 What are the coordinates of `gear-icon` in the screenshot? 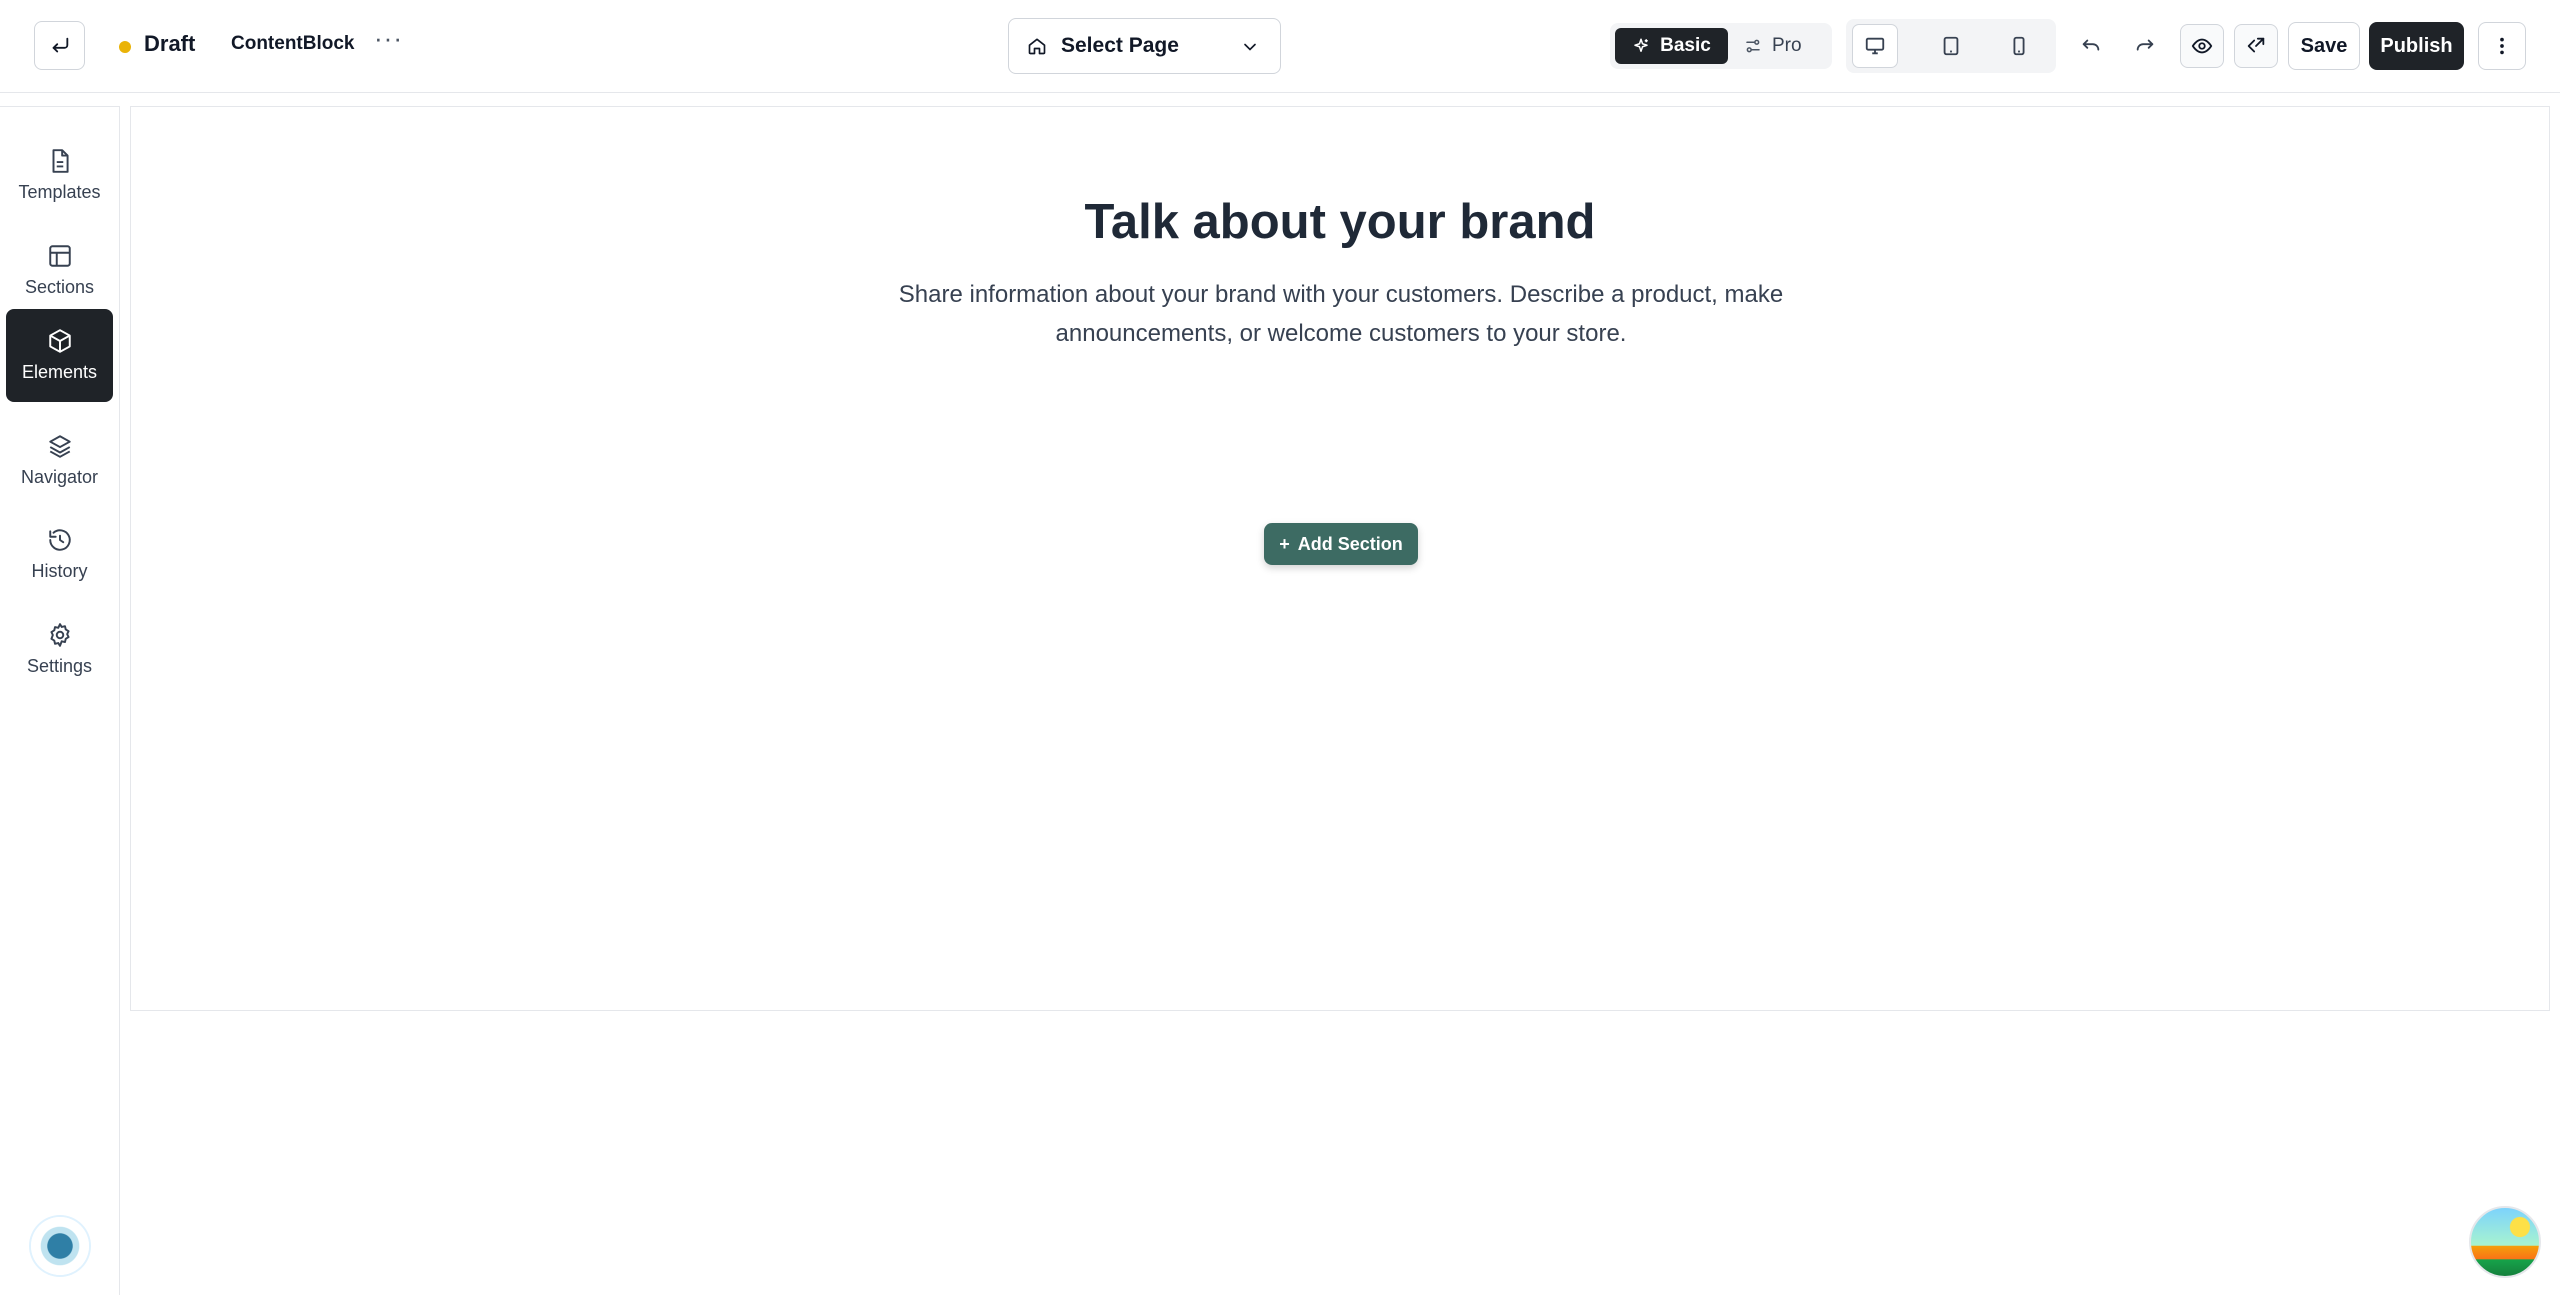 It's located at (59, 635).